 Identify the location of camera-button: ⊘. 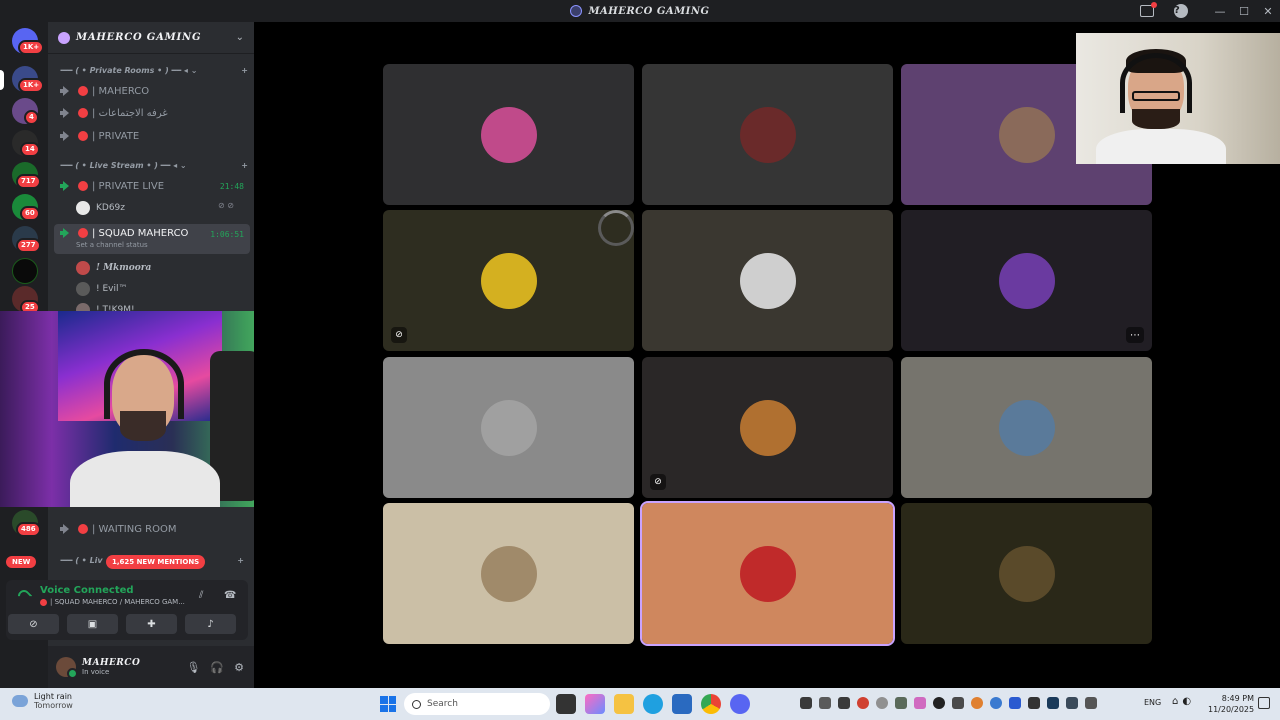
(33, 624).